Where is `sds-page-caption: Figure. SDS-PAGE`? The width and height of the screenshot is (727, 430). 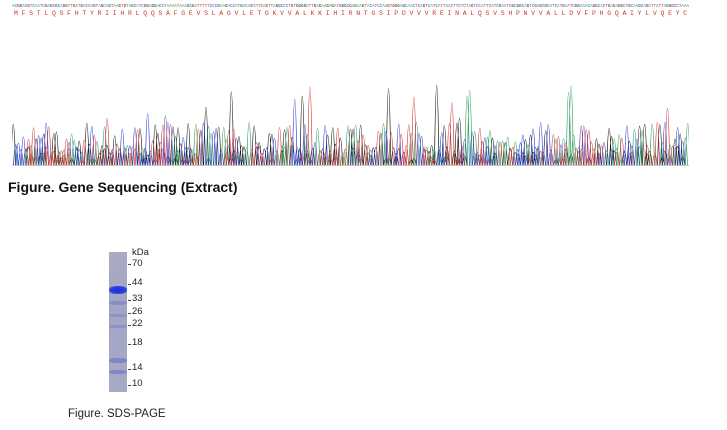 sds-page-caption: Figure. SDS-PAGE is located at coordinates (117, 414).